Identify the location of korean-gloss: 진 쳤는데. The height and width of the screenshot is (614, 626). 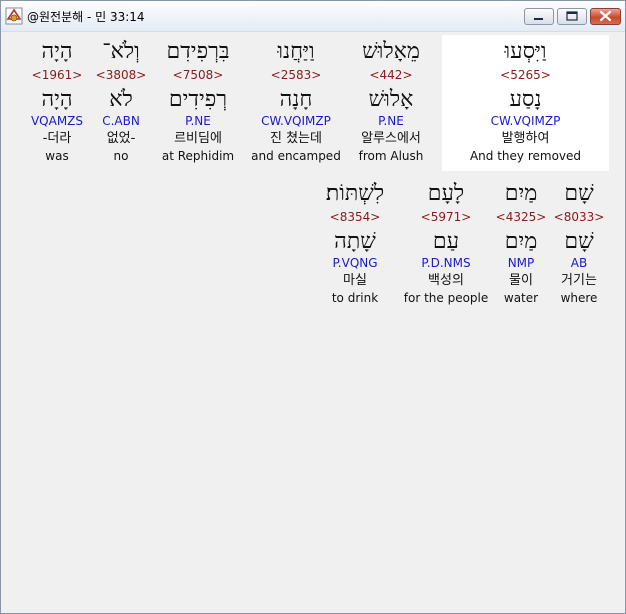
(296, 138).